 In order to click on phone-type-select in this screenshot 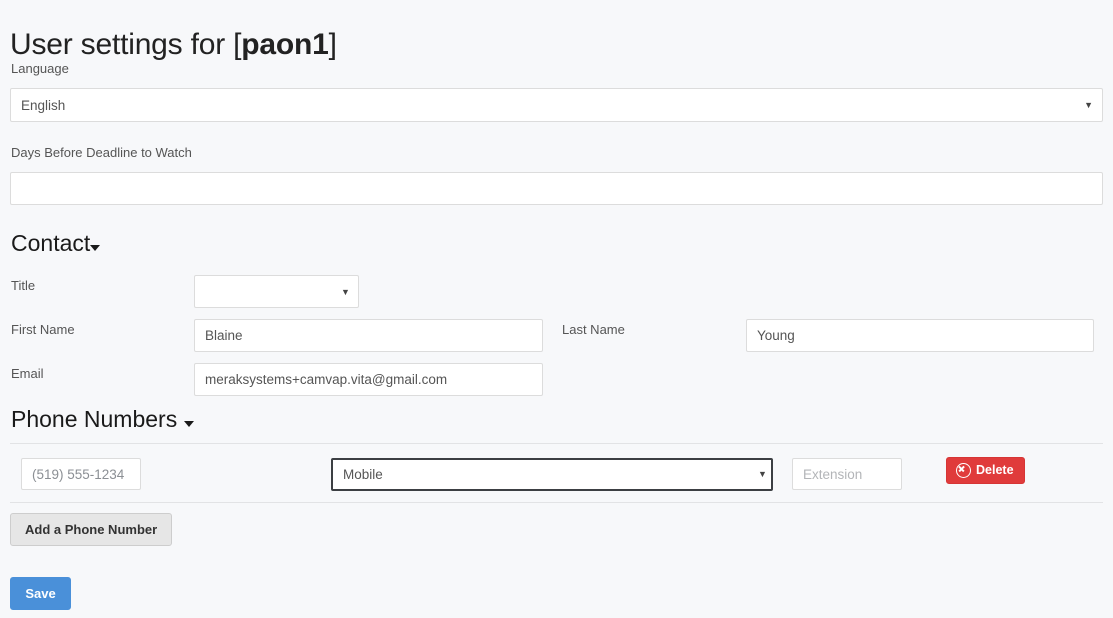, I will do `click(552, 474)`.